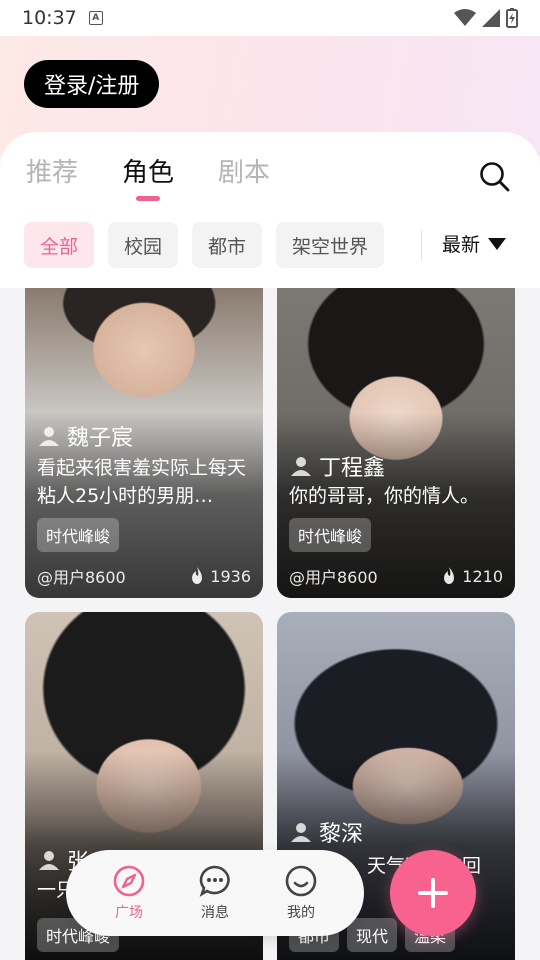  I want to click on battery-icon, so click(512, 18).